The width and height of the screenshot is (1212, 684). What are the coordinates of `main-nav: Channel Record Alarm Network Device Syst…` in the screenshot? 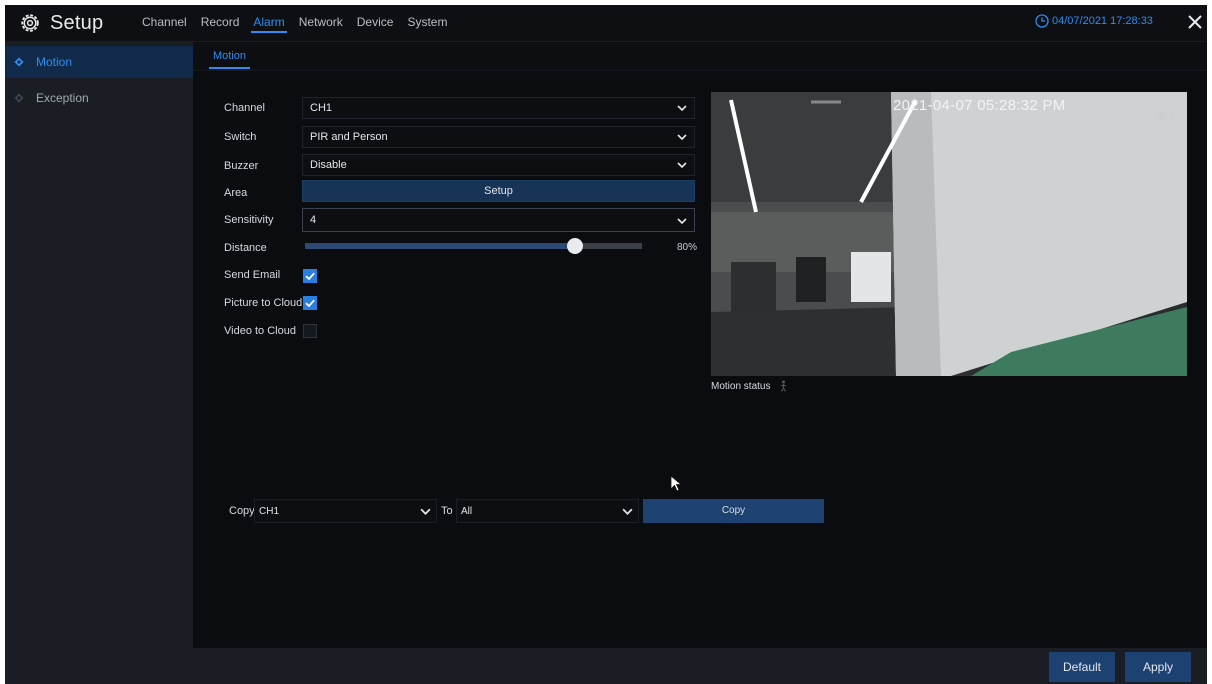 It's located at (294, 23).